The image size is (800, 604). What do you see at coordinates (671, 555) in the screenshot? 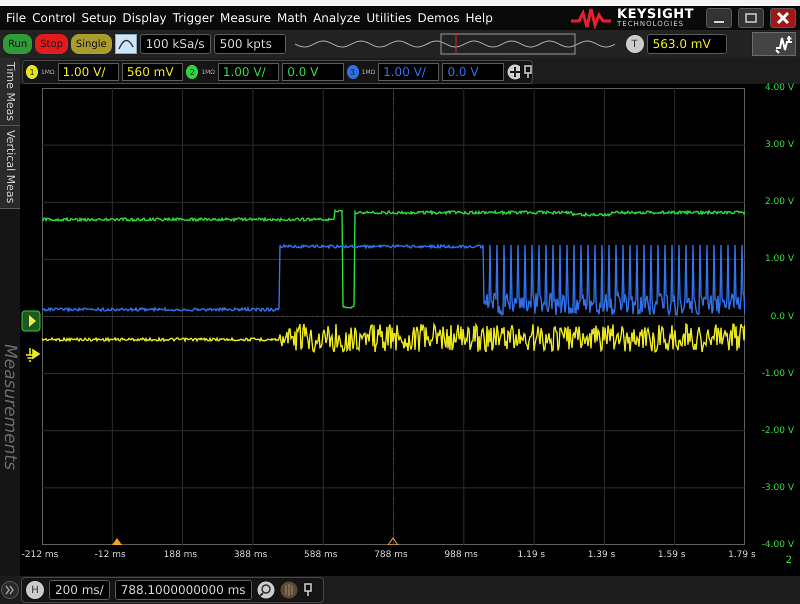
I see `x-axis-label: 1.59 s` at bounding box center [671, 555].